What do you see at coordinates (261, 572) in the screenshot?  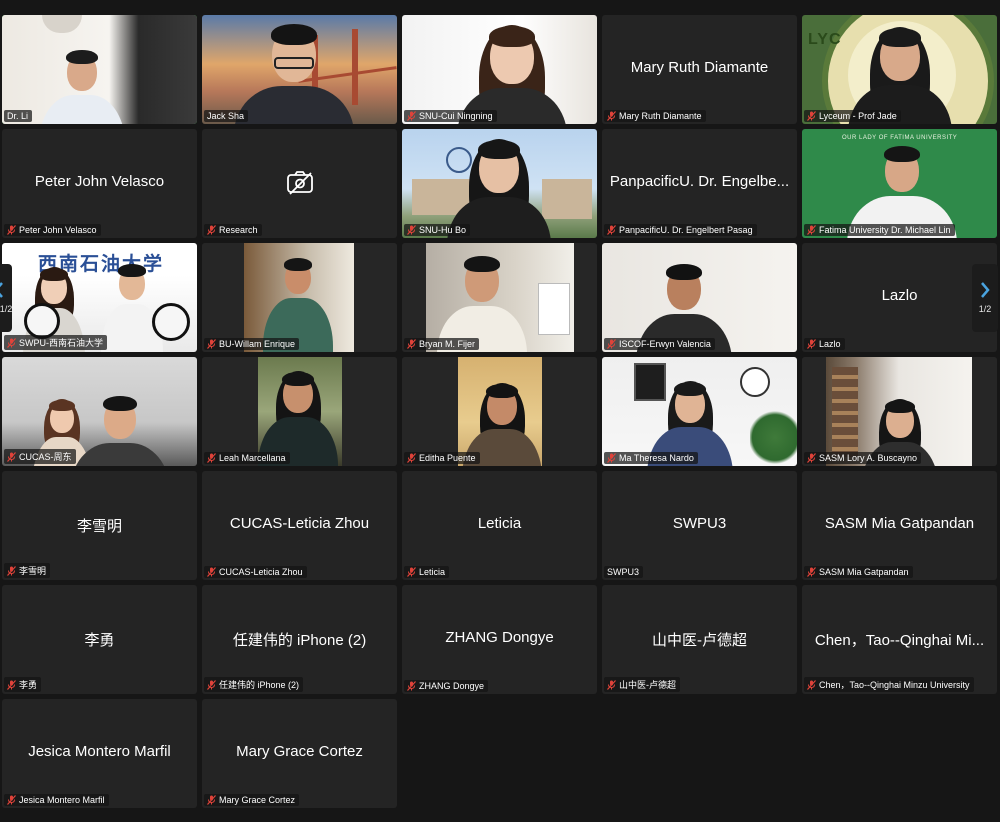 I see `participant-name: CUCAS-Leticia Zhou` at bounding box center [261, 572].